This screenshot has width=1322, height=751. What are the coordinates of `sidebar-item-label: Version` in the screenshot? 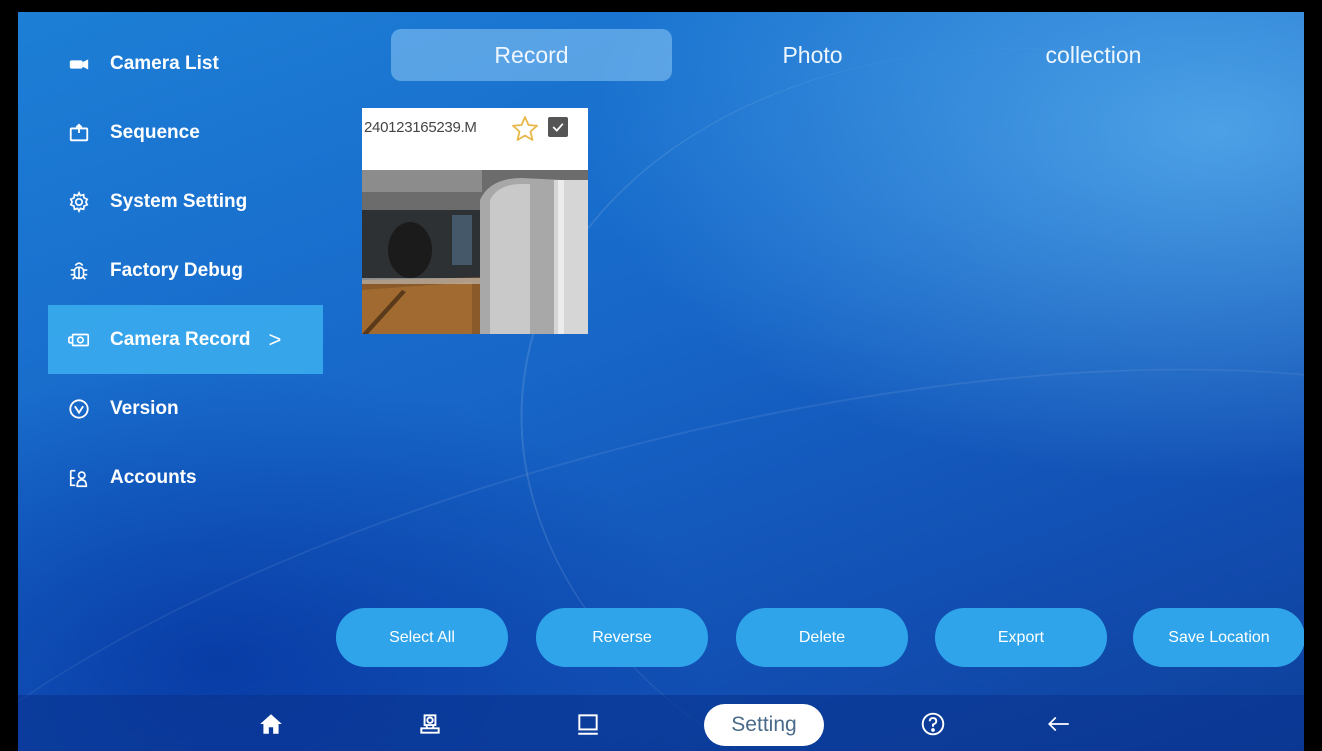 It's located at (144, 408).